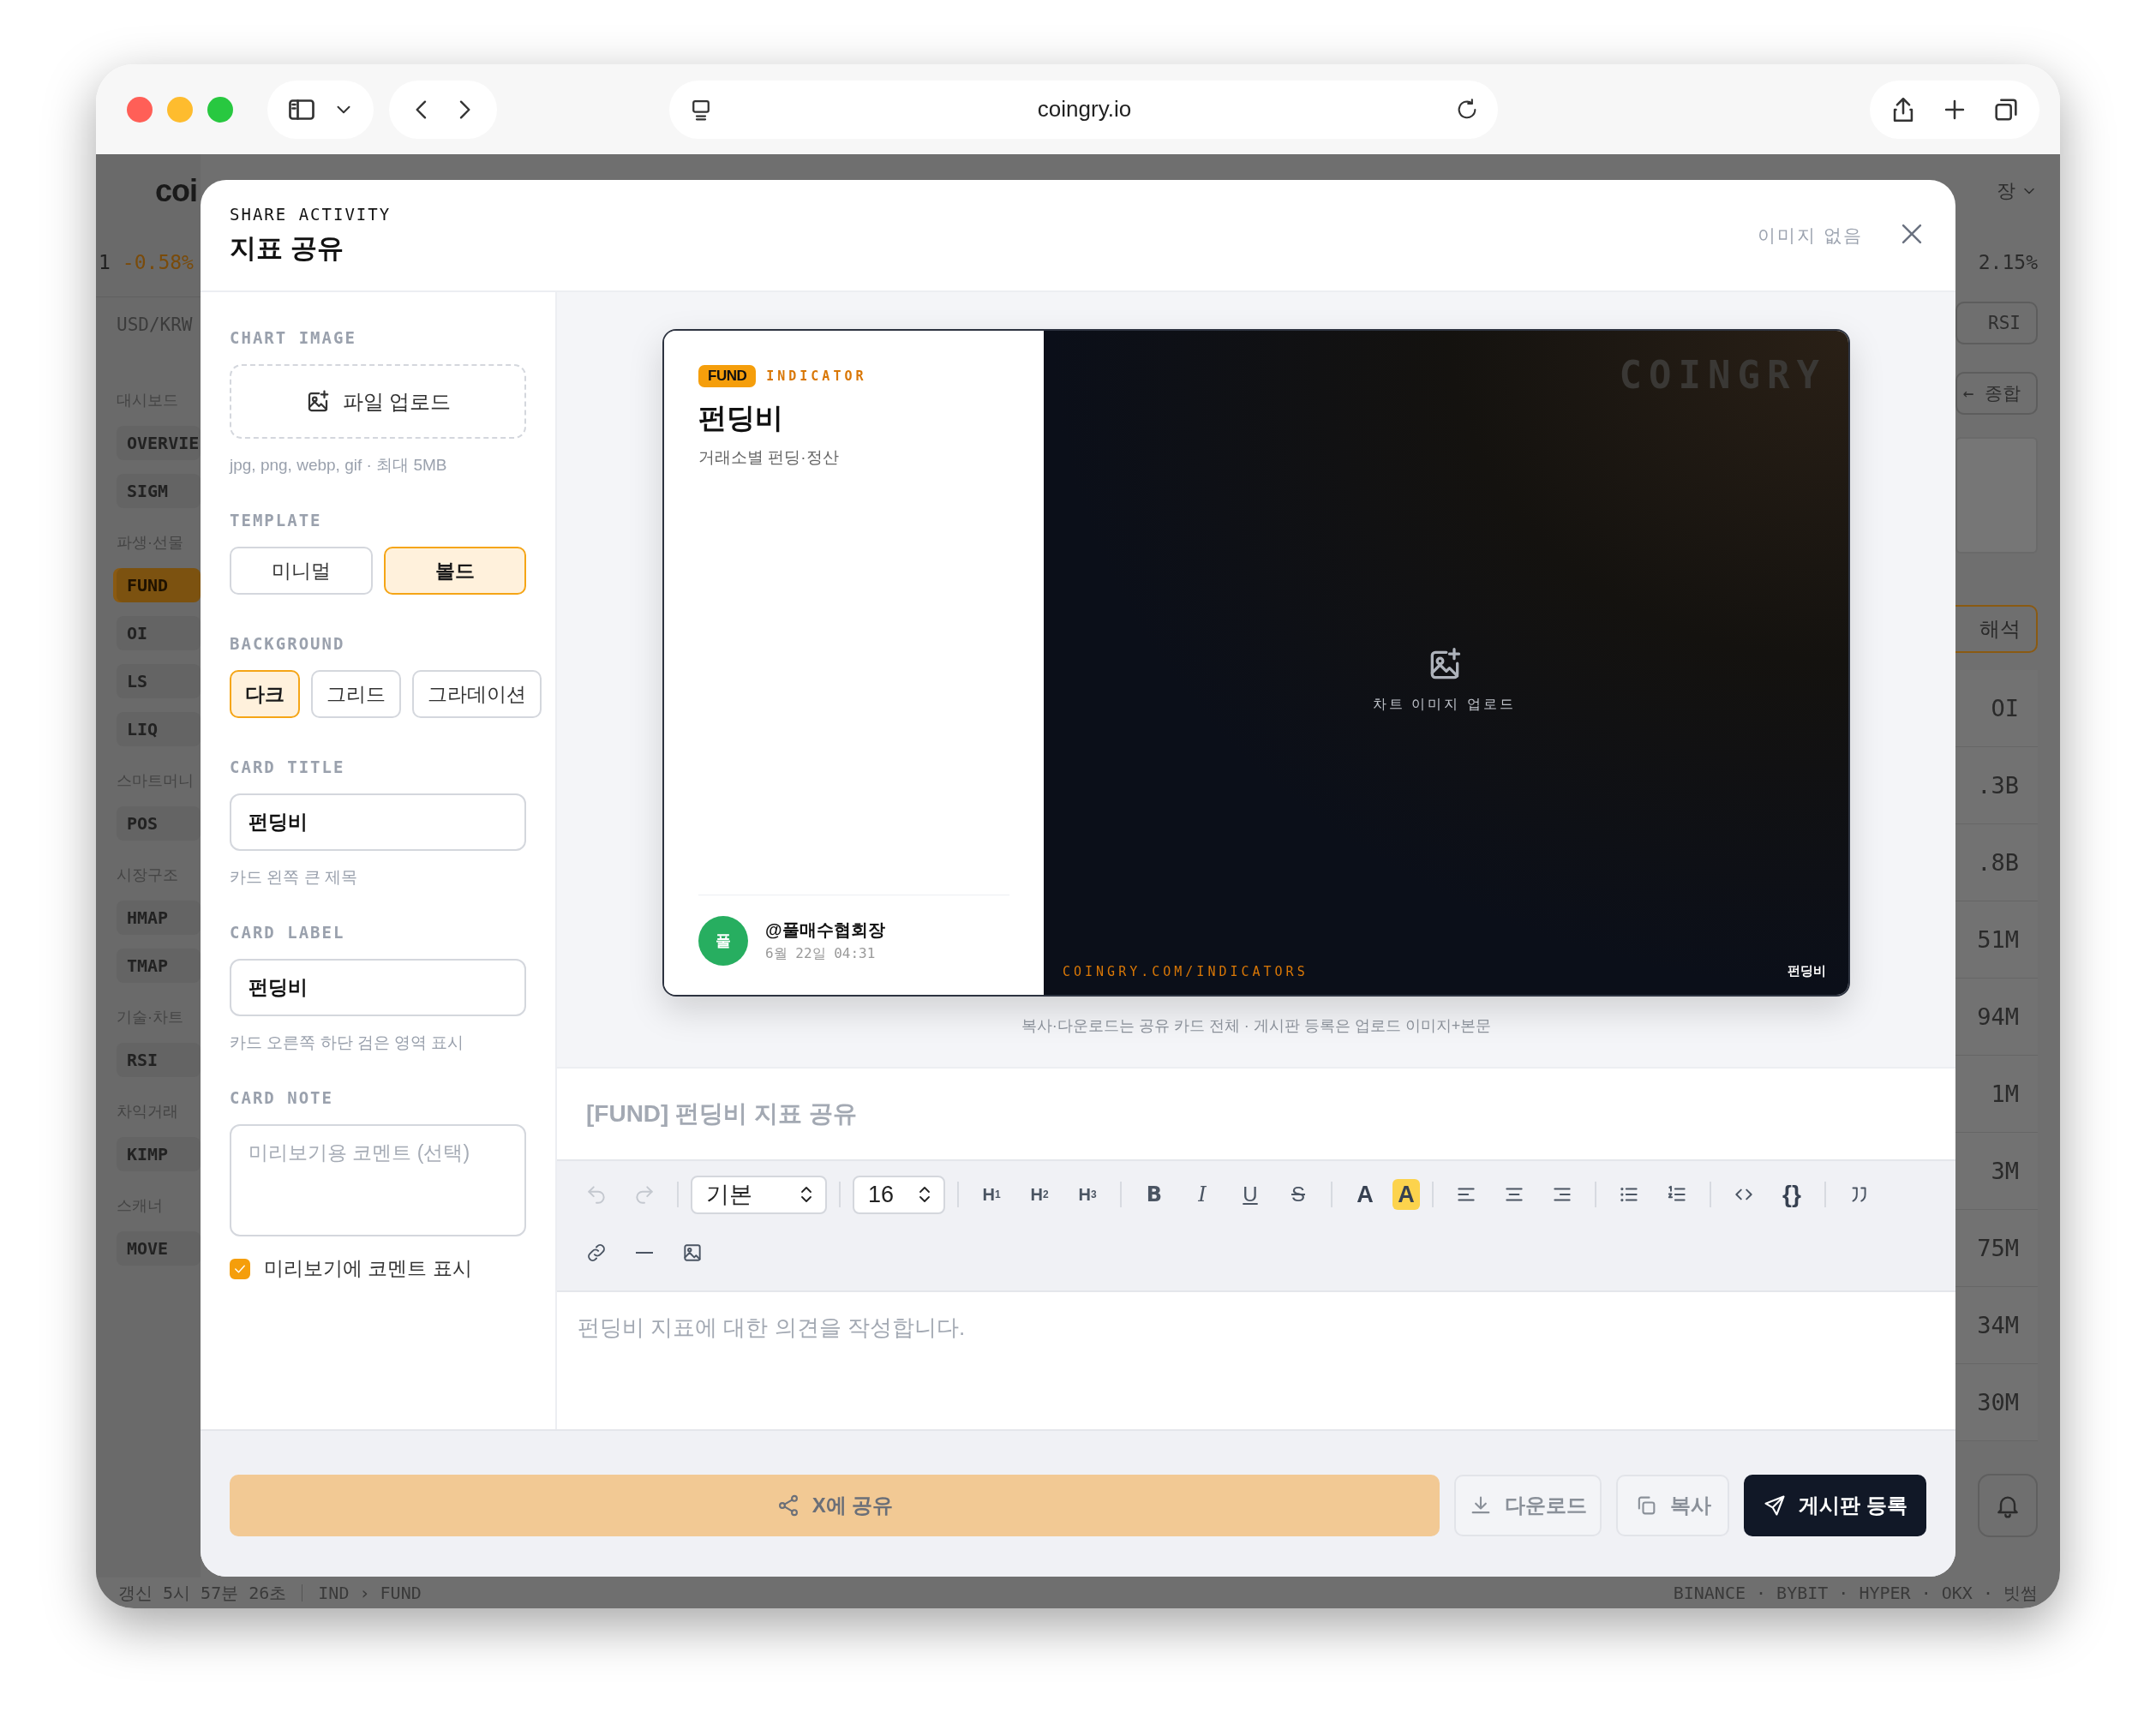  Describe the element at coordinates (596, 1253) in the screenshot. I see `link-icon` at that location.